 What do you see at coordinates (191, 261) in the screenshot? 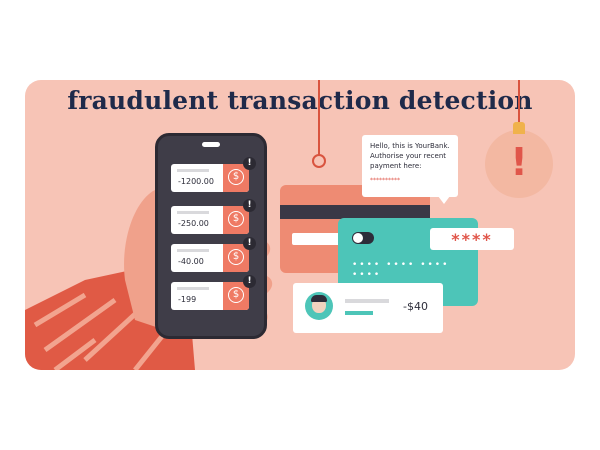
I see `row-amount: -40.00` at bounding box center [191, 261].